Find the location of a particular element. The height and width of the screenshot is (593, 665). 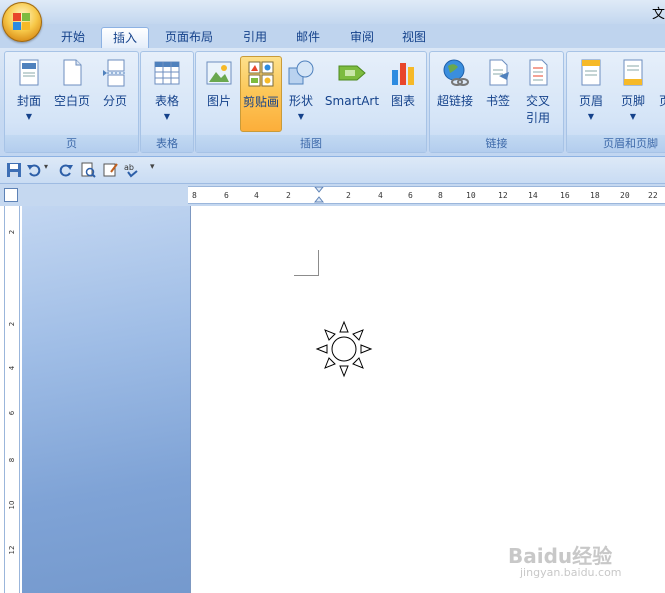

window-title: 文 is located at coordinates (658, 14).